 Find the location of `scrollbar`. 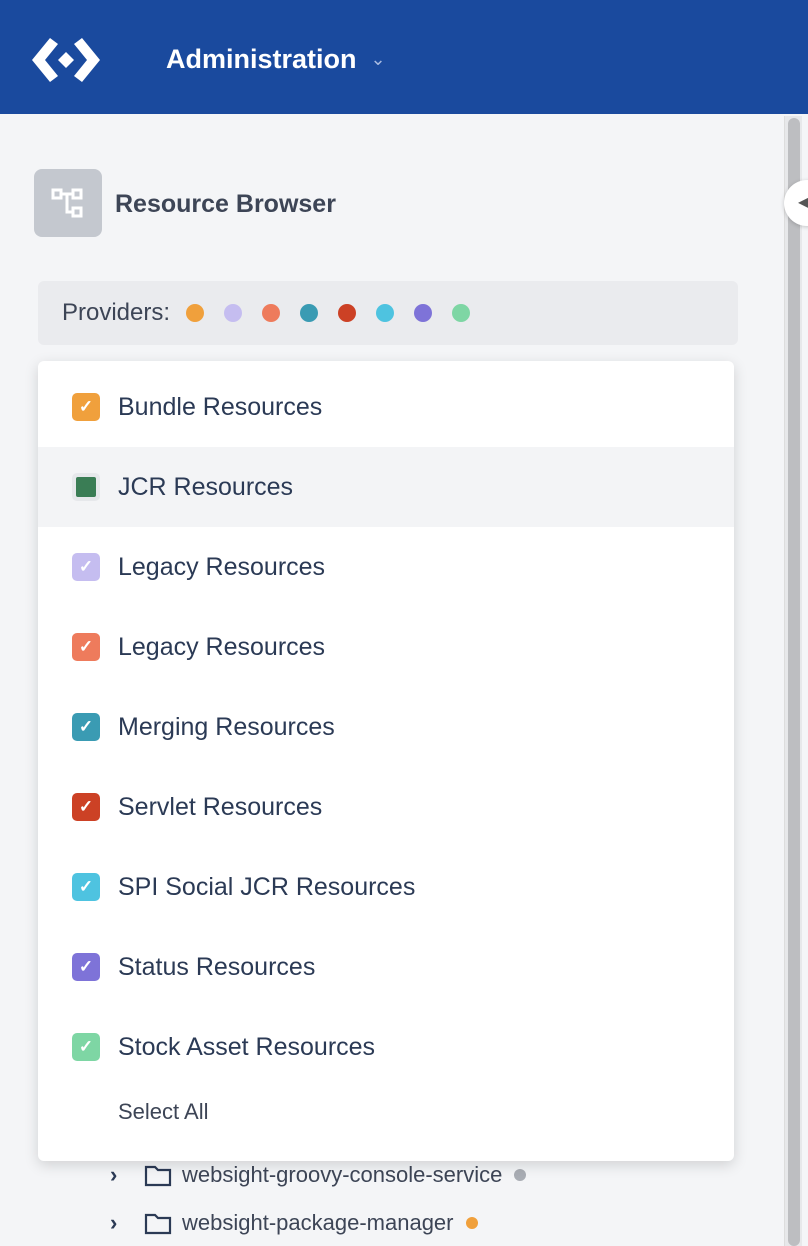

scrollbar is located at coordinates (793, 681).